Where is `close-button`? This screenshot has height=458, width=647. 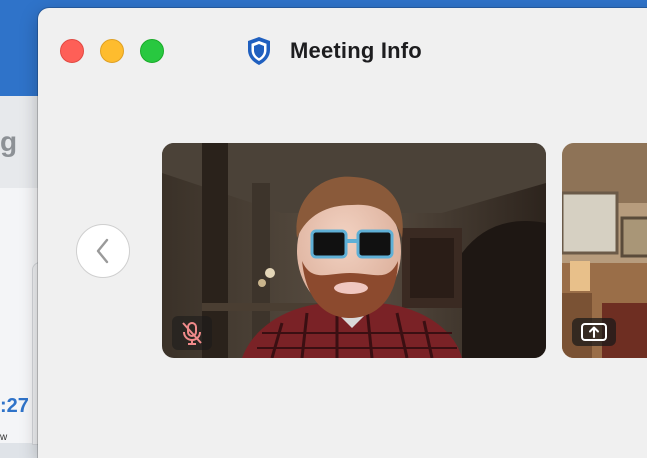 close-button is located at coordinates (72, 51).